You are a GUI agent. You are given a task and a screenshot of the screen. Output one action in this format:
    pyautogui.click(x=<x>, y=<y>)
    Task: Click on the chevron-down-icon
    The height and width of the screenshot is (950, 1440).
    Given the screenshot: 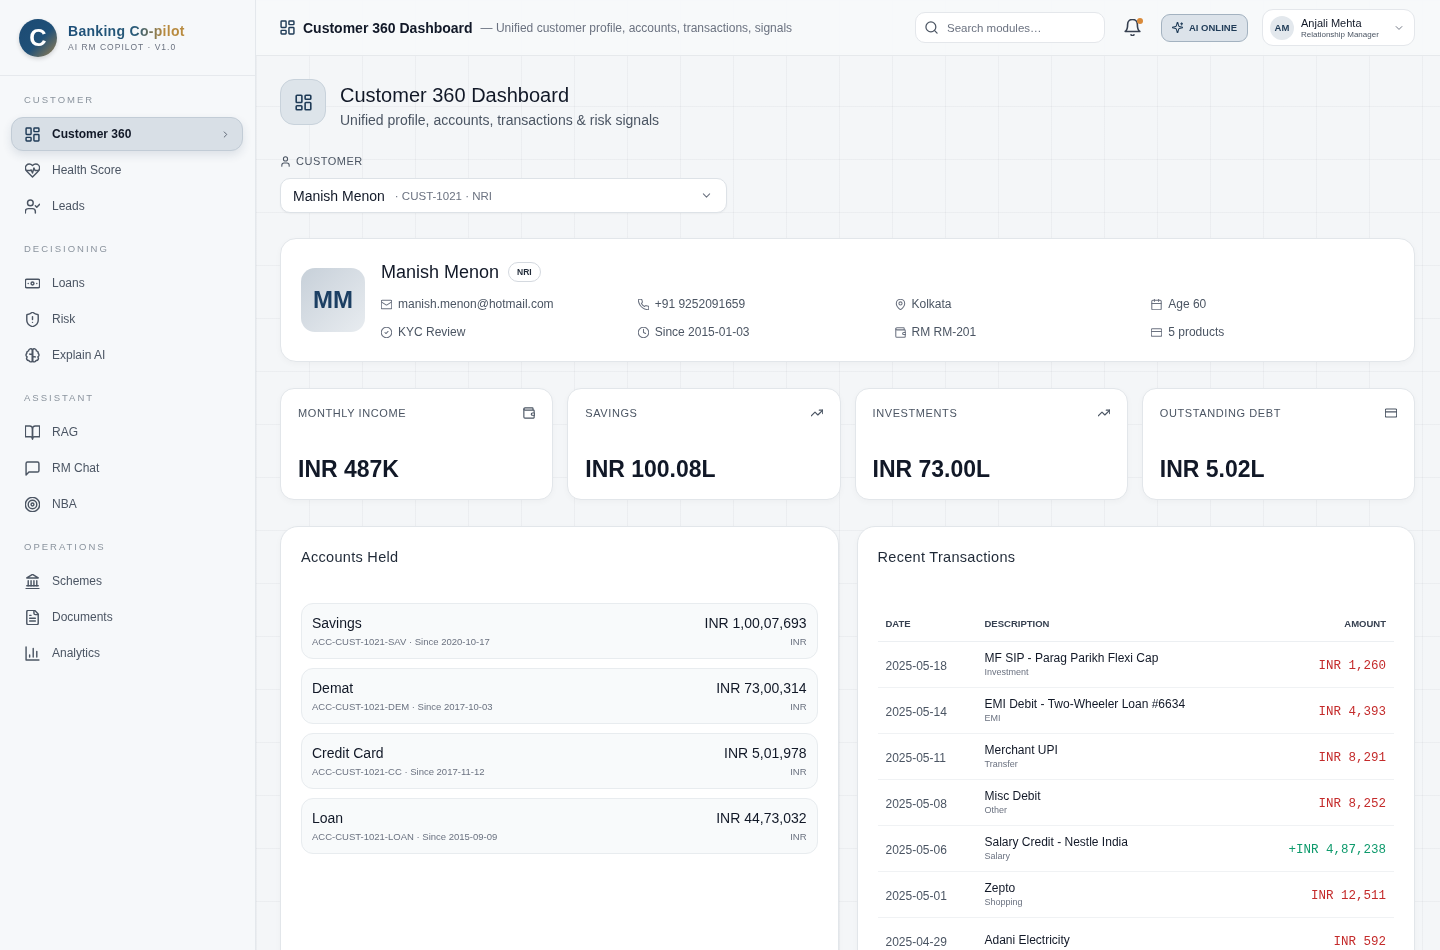 What is the action you would take?
    pyautogui.click(x=706, y=195)
    